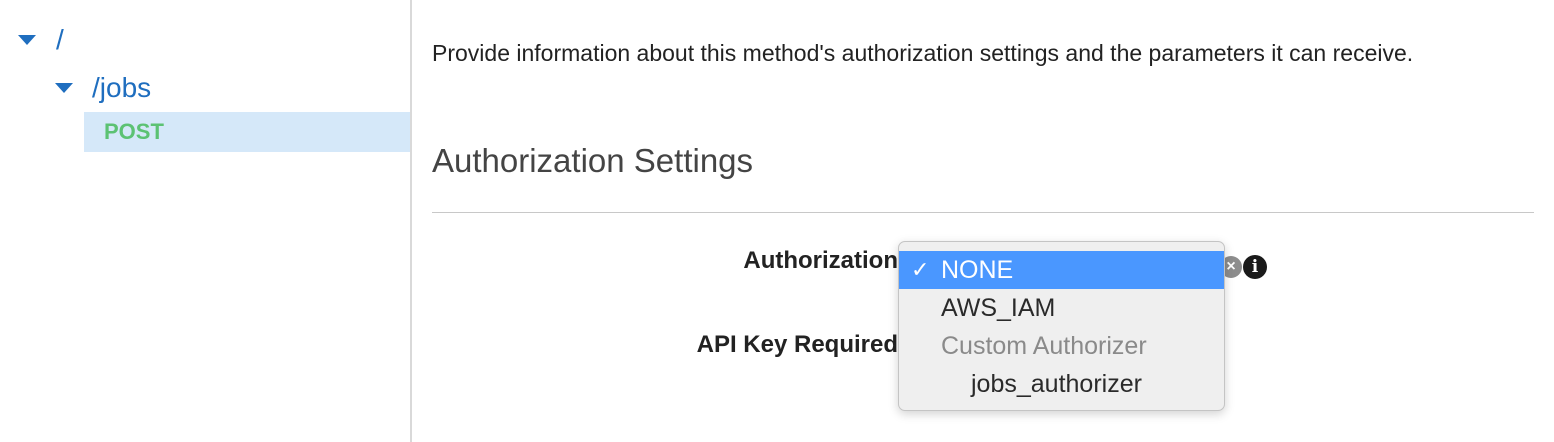  Describe the element at coordinates (977, 270) in the screenshot. I see `dropdown-option-label: NONE` at that location.